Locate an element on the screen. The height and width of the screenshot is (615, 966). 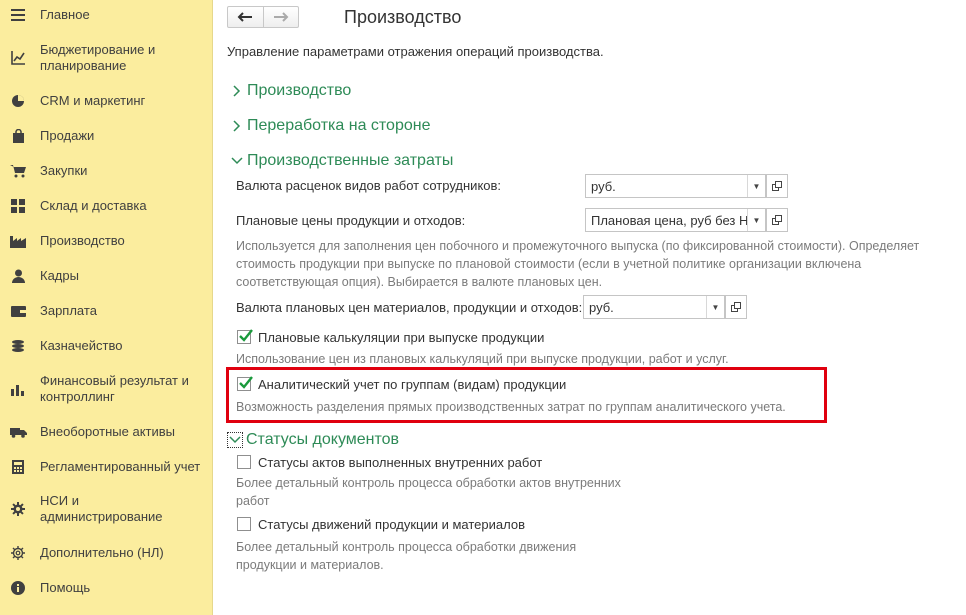
info-icon is located at coordinates (18, 588).